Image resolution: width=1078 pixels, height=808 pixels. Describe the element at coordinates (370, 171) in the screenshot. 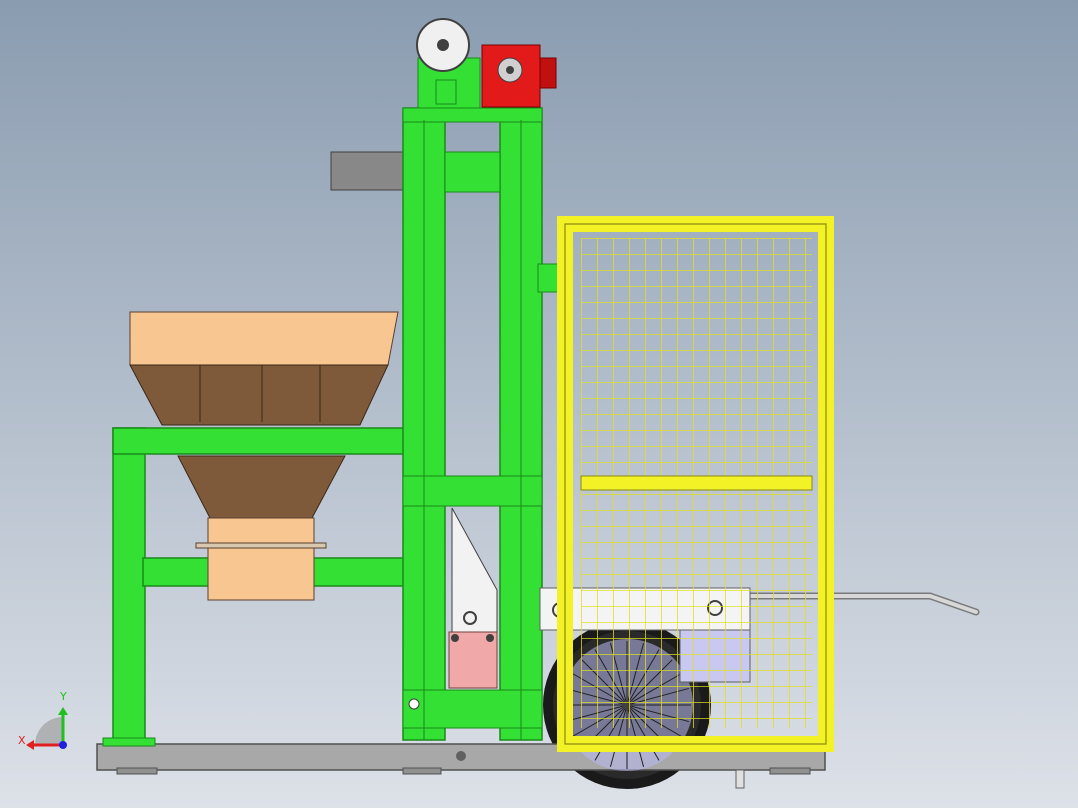

I see `discharge-chute` at that location.